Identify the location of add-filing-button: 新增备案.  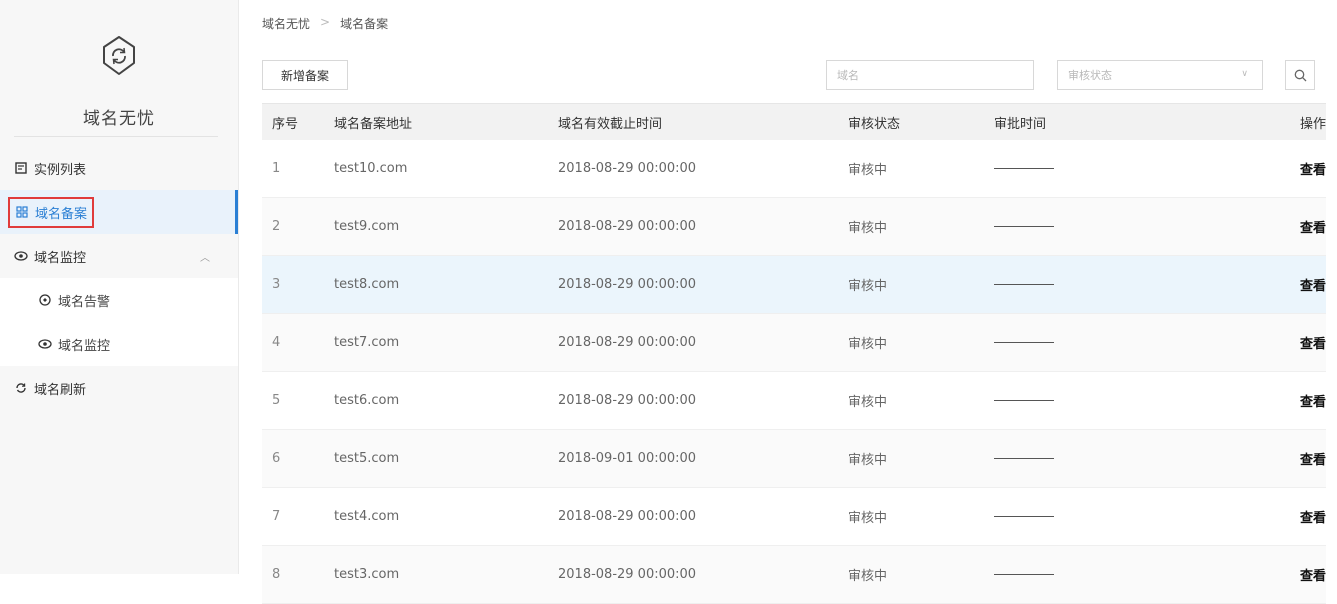
(305, 75).